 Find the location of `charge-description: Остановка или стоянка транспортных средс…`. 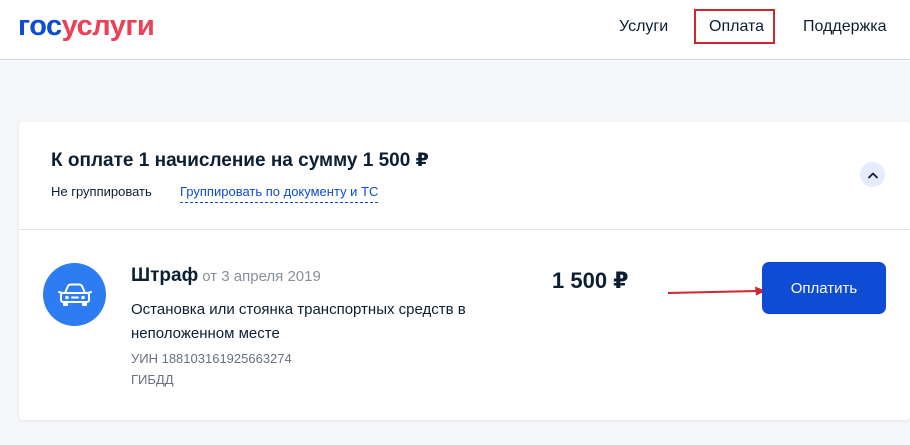

charge-description: Остановка или стоянка транспортных средс… is located at coordinates (298, 321).